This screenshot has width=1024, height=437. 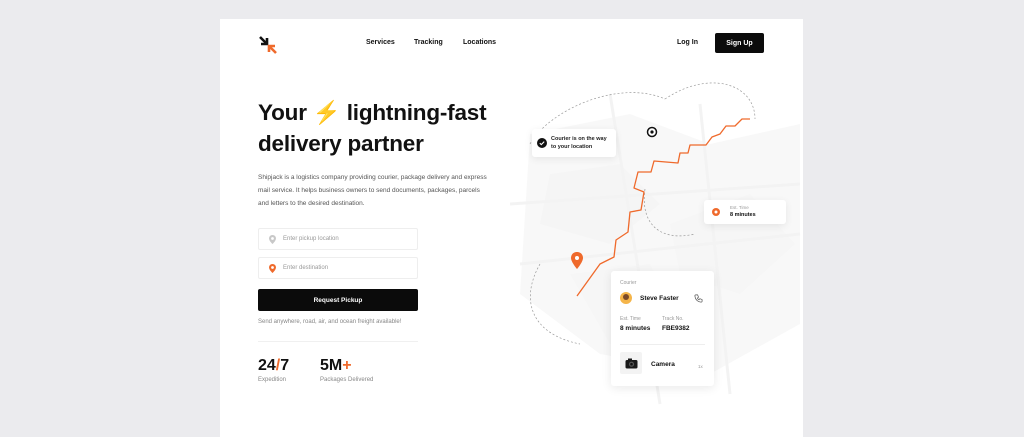 What do you see at coordinates (285, 365) in the screenshot?
I see `stat-expedition-number-end: 7` at bounding box center [285, 365].